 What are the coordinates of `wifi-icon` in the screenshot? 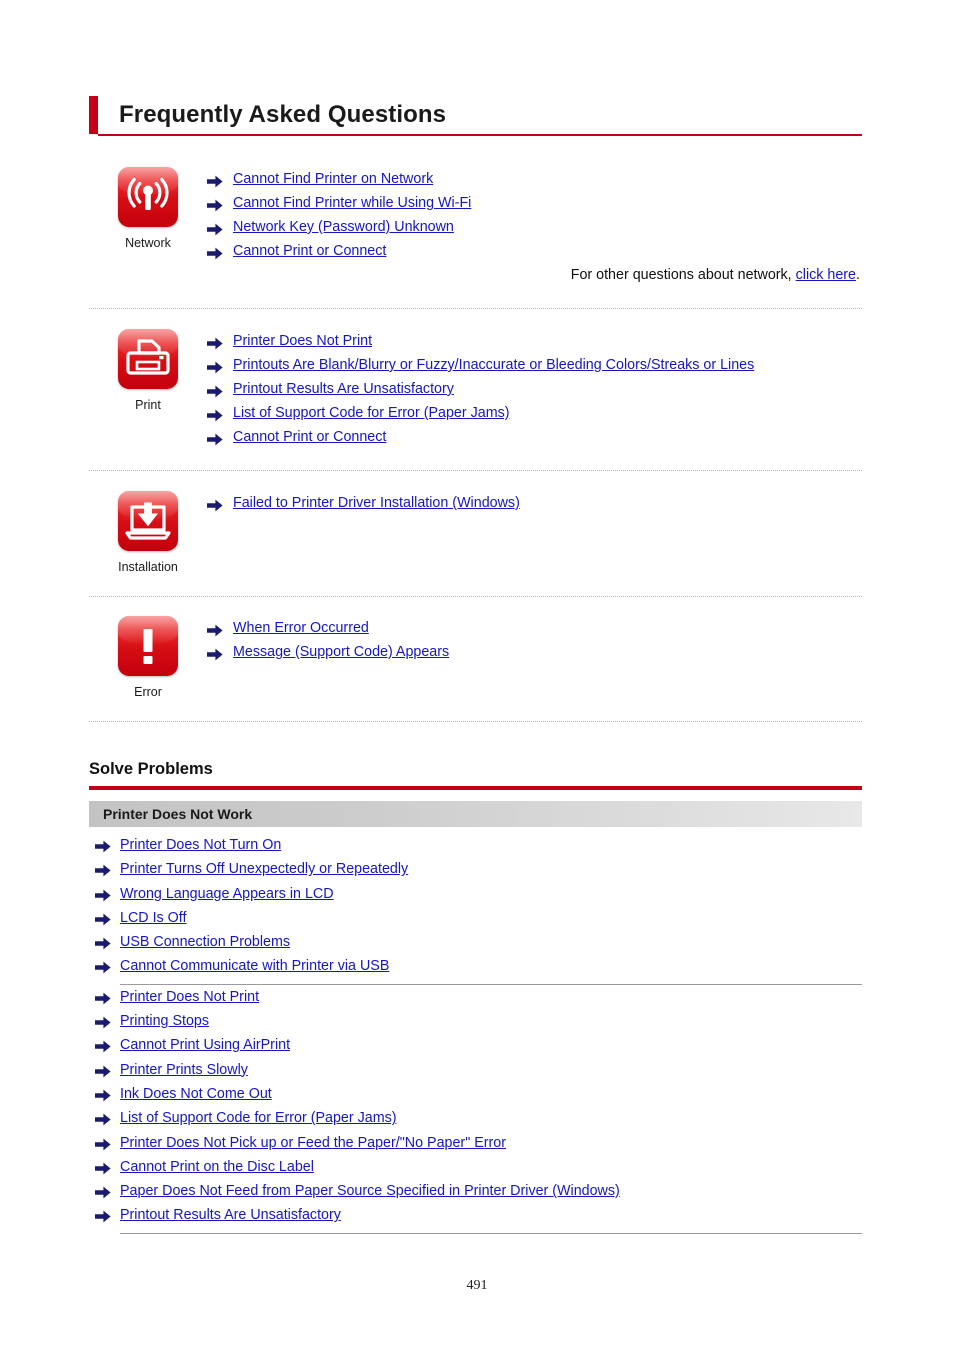 It's located at (148, 197).